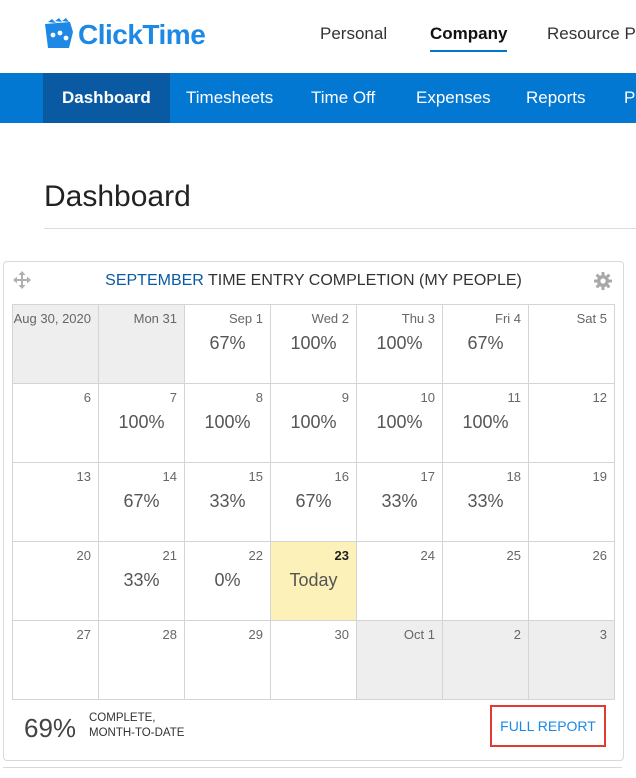  Describe the element at coordinates (485, 581) in the screenshot. I see `calendar-day-cell: 25` at that location.